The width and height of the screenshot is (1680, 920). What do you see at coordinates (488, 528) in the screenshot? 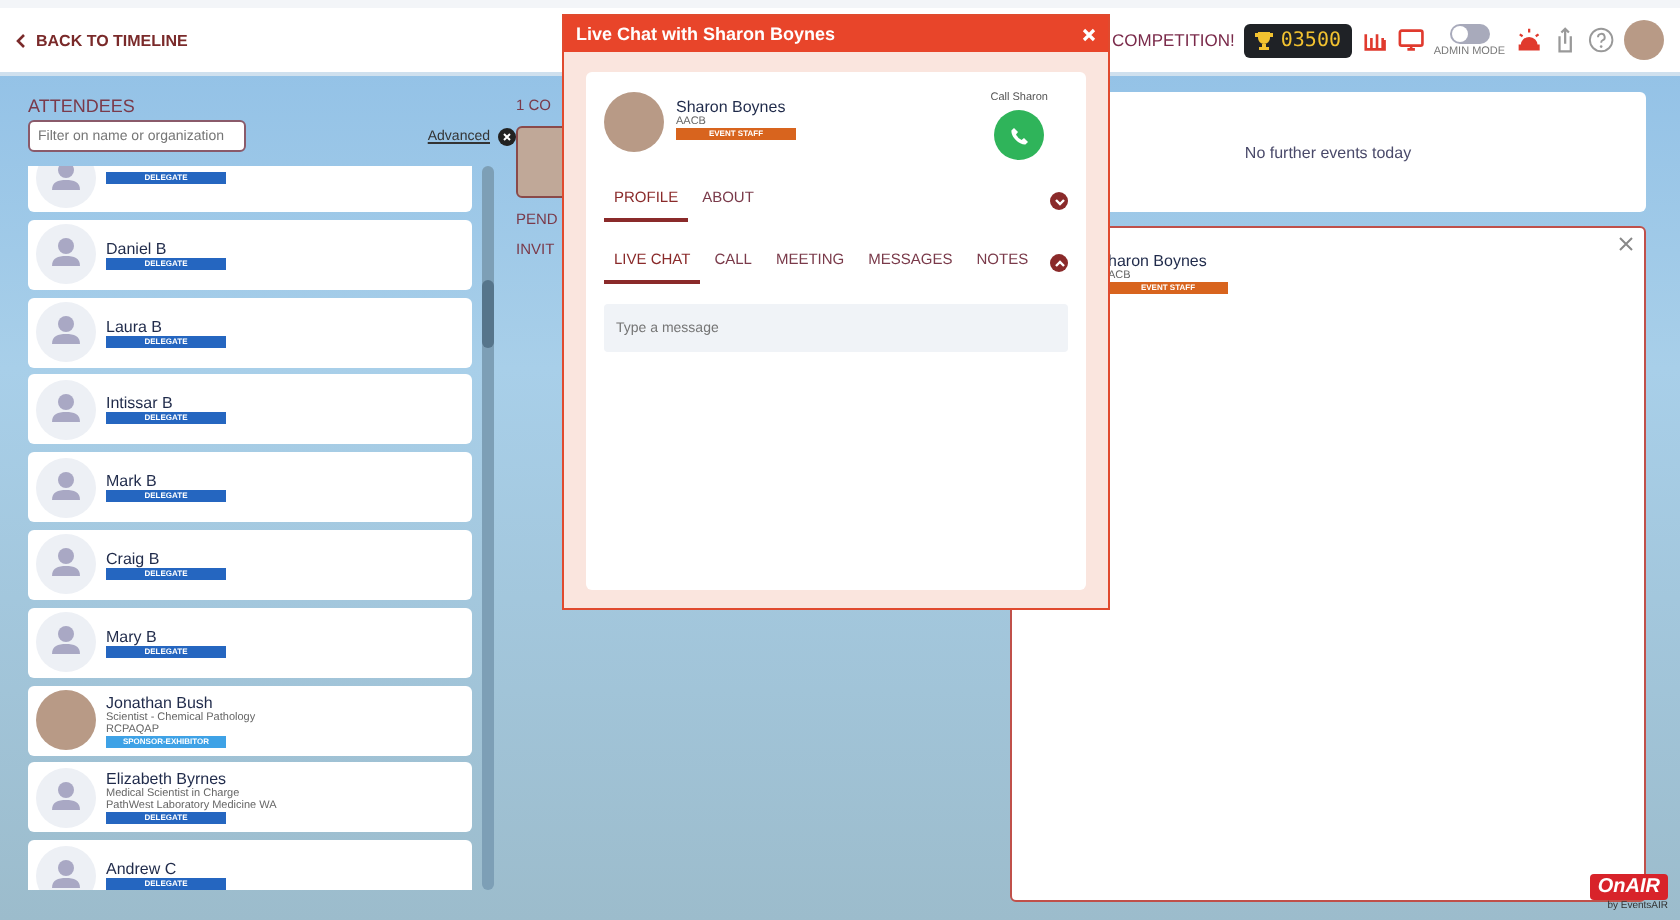
I see `scrollbar` at bounding box center [488, 528].